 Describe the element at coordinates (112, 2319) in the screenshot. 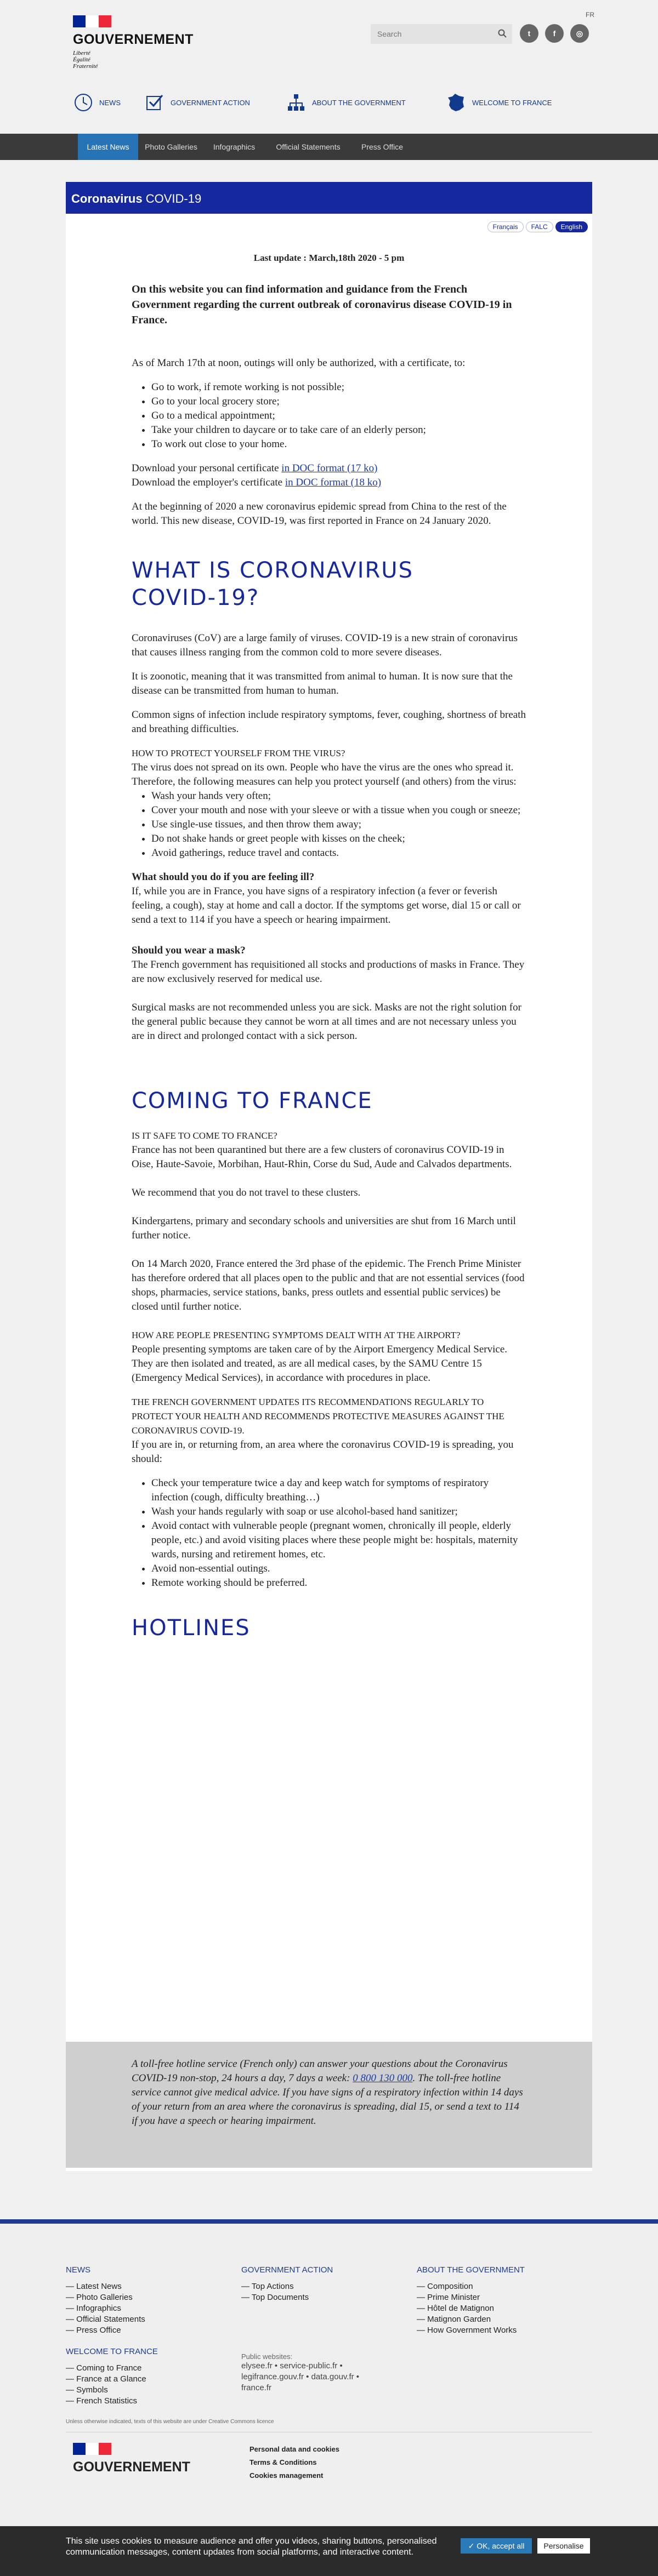

I see `footer-link: Official Statements` at that location.